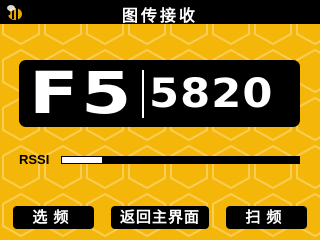 This screenshot has width=320, height=240. I want to click on channel-readout: F5, so click(81, 93).